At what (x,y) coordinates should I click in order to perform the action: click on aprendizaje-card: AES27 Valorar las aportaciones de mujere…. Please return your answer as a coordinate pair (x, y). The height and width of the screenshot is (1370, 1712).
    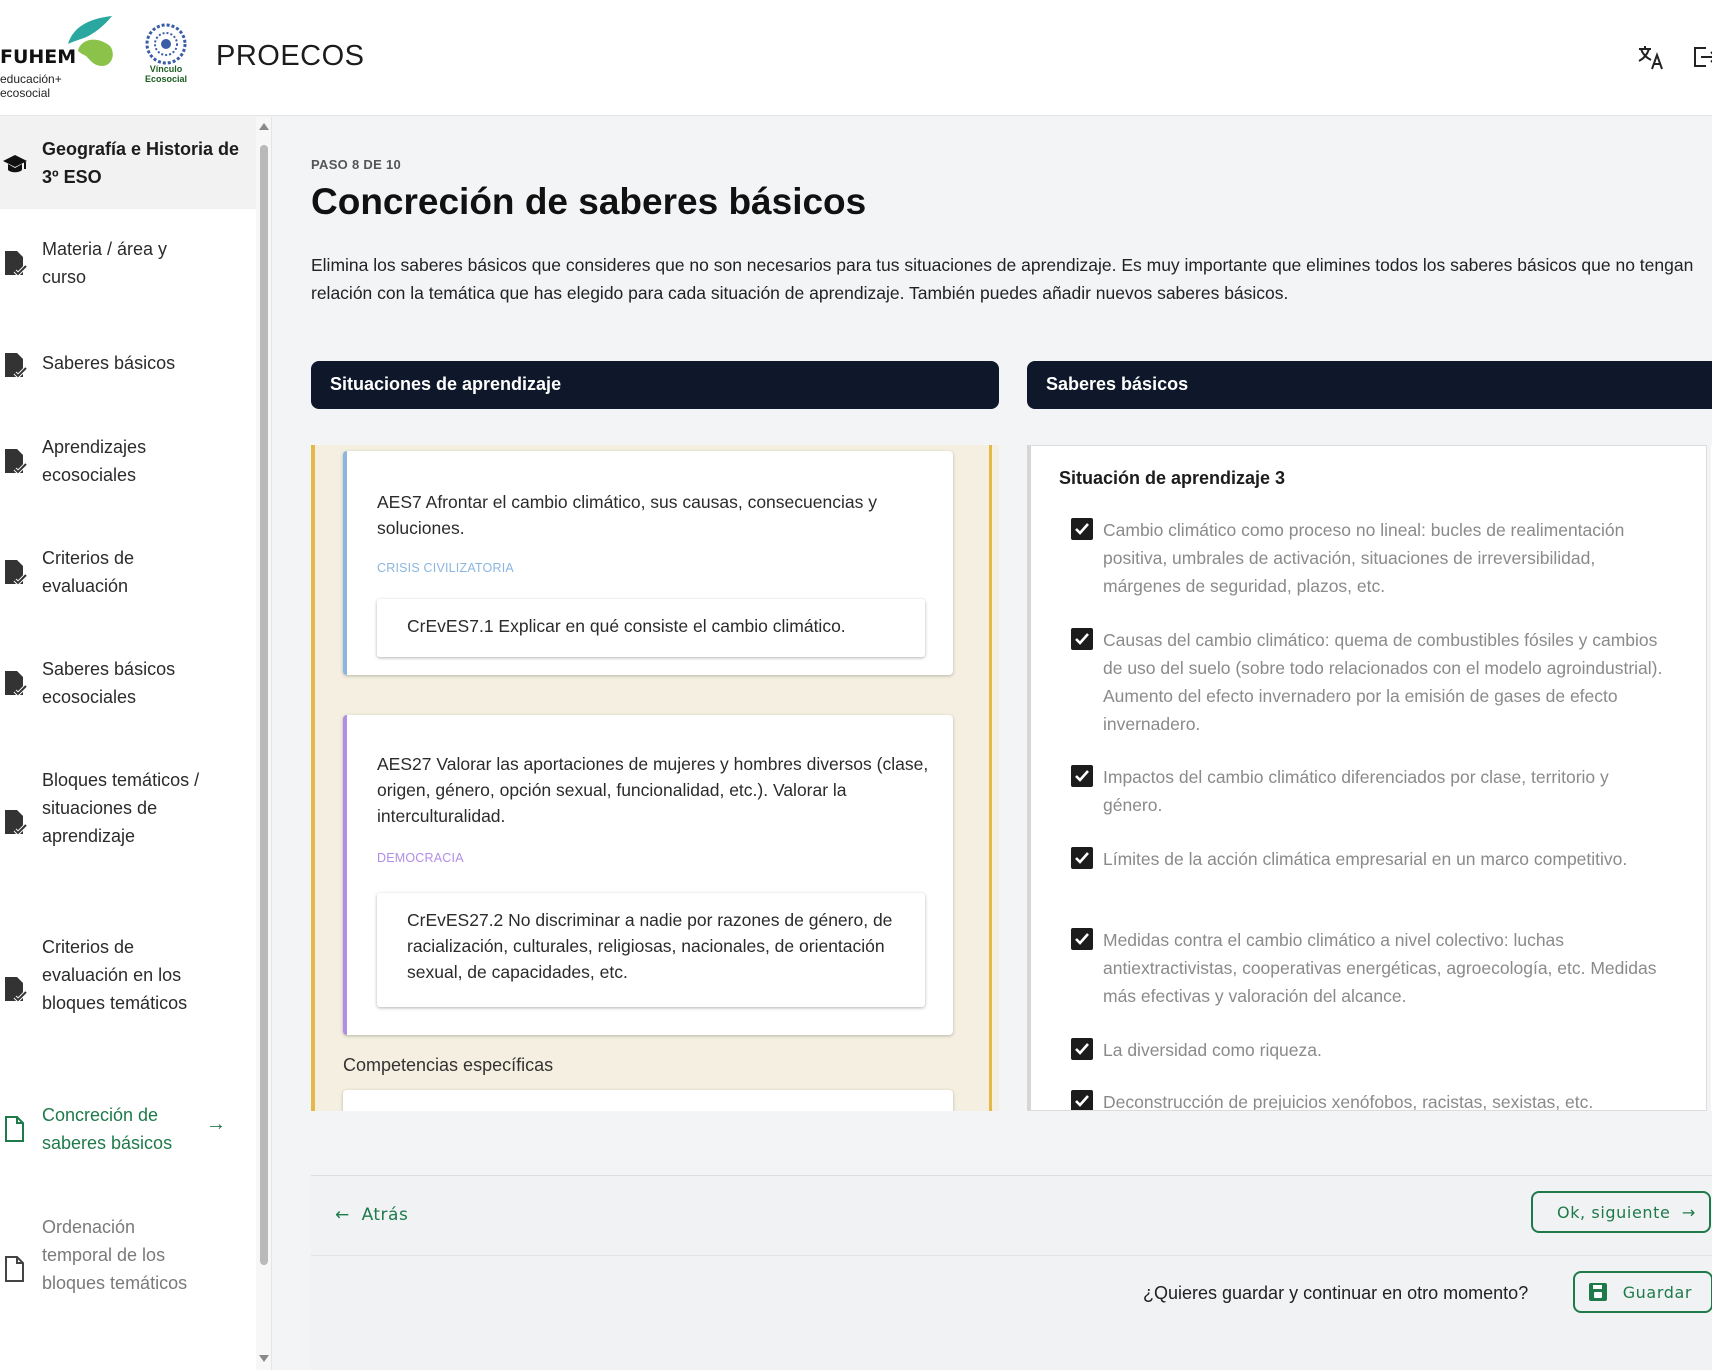
    Looking at the image, I should click on (648, 875).